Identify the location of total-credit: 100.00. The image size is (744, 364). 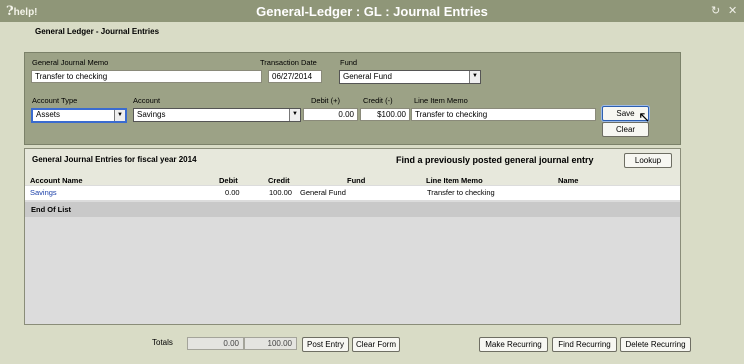
(270, 343).